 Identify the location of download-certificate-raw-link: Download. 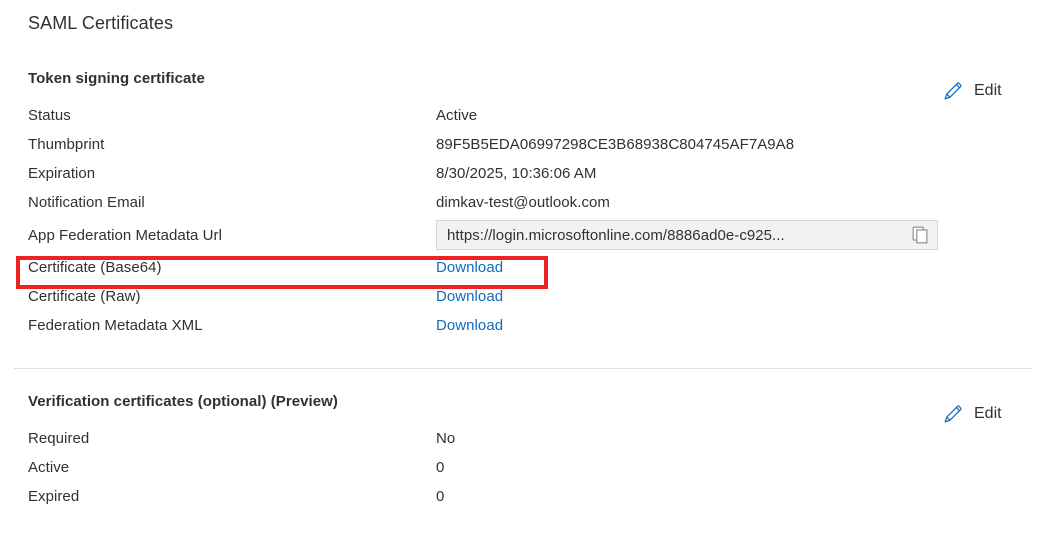
(469, 296).